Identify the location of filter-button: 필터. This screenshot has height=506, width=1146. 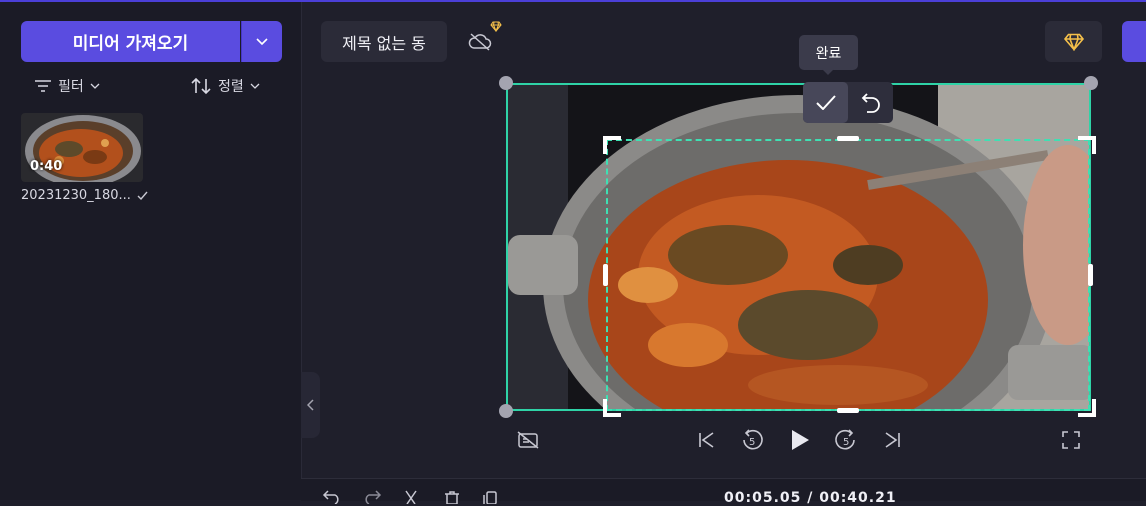
(67, 86).